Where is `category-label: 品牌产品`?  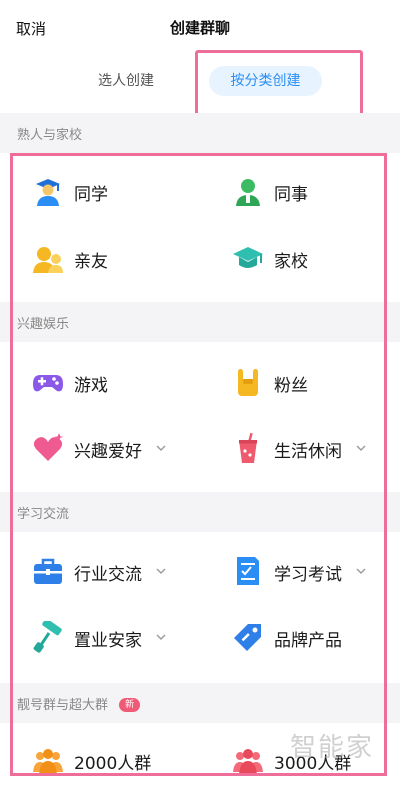
category-label: 品牌产品 is located at coordinates (308, 641).